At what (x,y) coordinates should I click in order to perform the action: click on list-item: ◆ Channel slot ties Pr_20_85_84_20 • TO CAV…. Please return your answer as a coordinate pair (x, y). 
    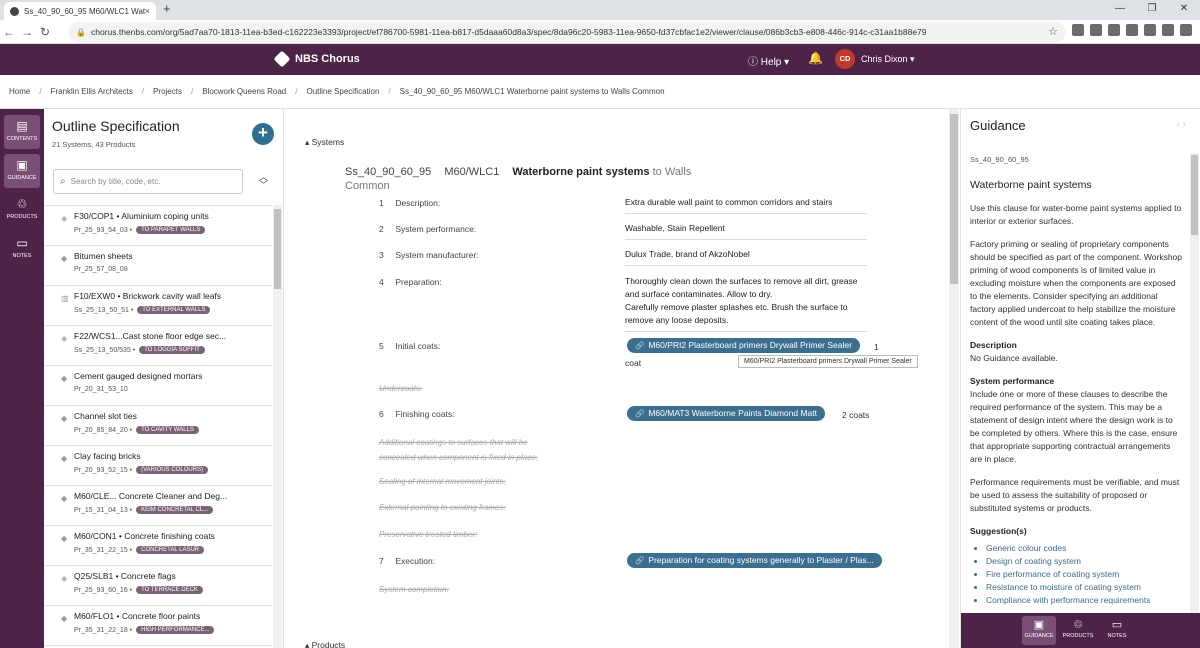
    Looking at the image, I should click on (158, 426).